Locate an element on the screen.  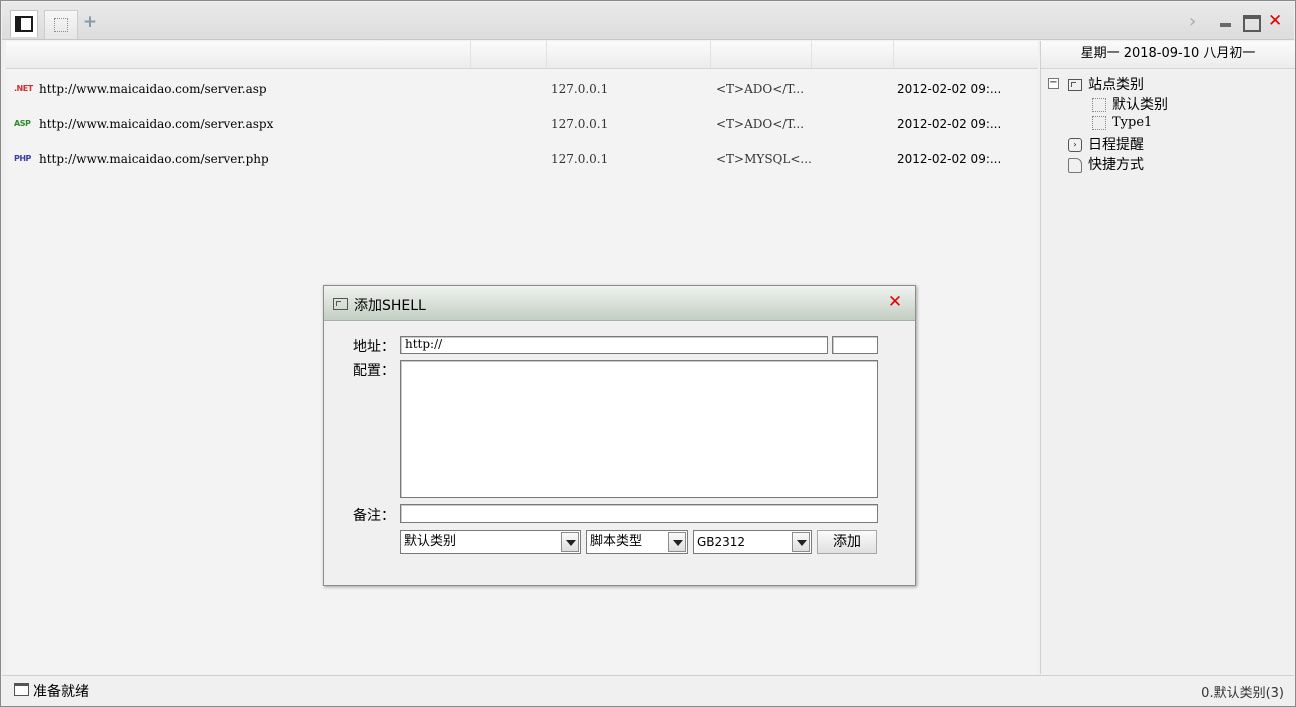
dialog-title: 添加SHELL is located at coordinates (390, 306).